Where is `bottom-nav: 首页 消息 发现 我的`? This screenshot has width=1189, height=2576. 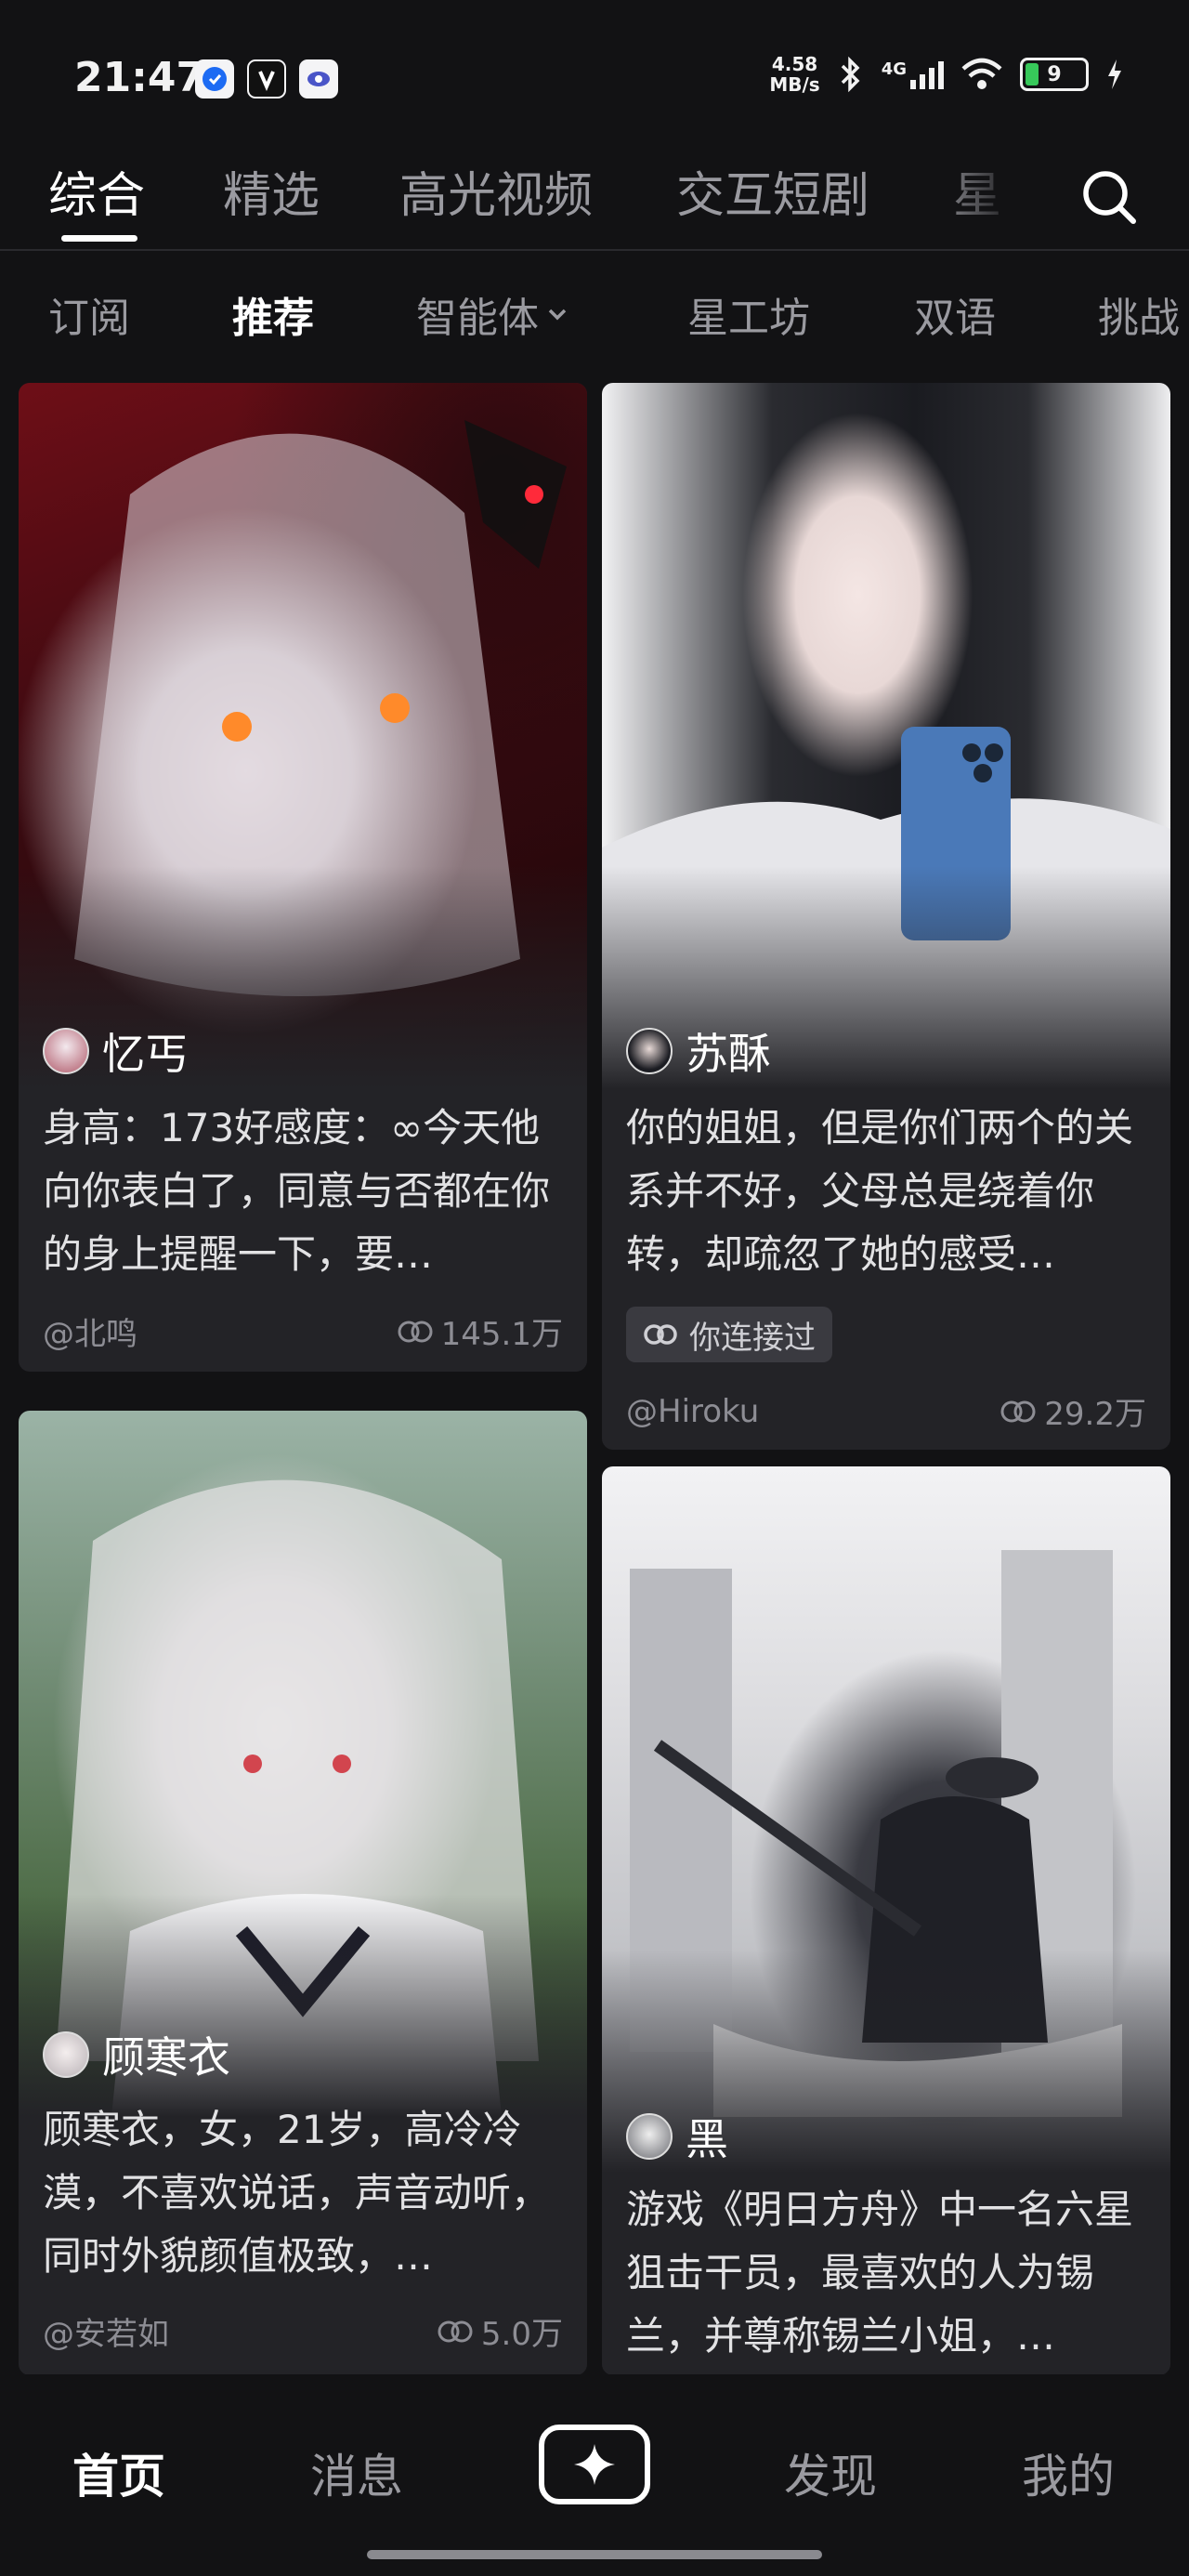 bottom-nav: 首页 消息 发现 我的 is located at coordinates (594, 2475).